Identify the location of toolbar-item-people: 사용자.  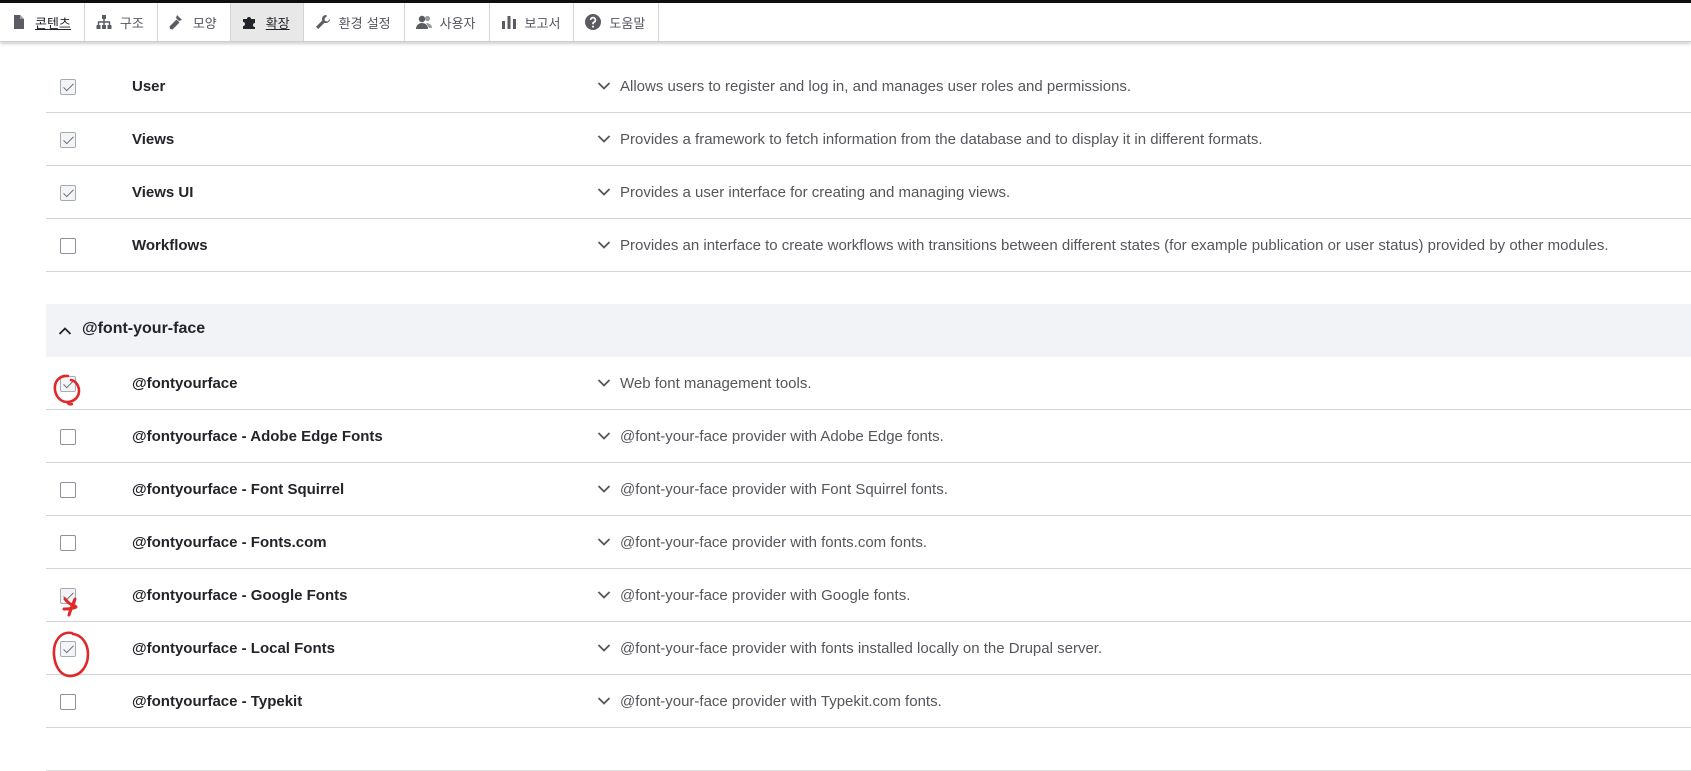
(447, 22).